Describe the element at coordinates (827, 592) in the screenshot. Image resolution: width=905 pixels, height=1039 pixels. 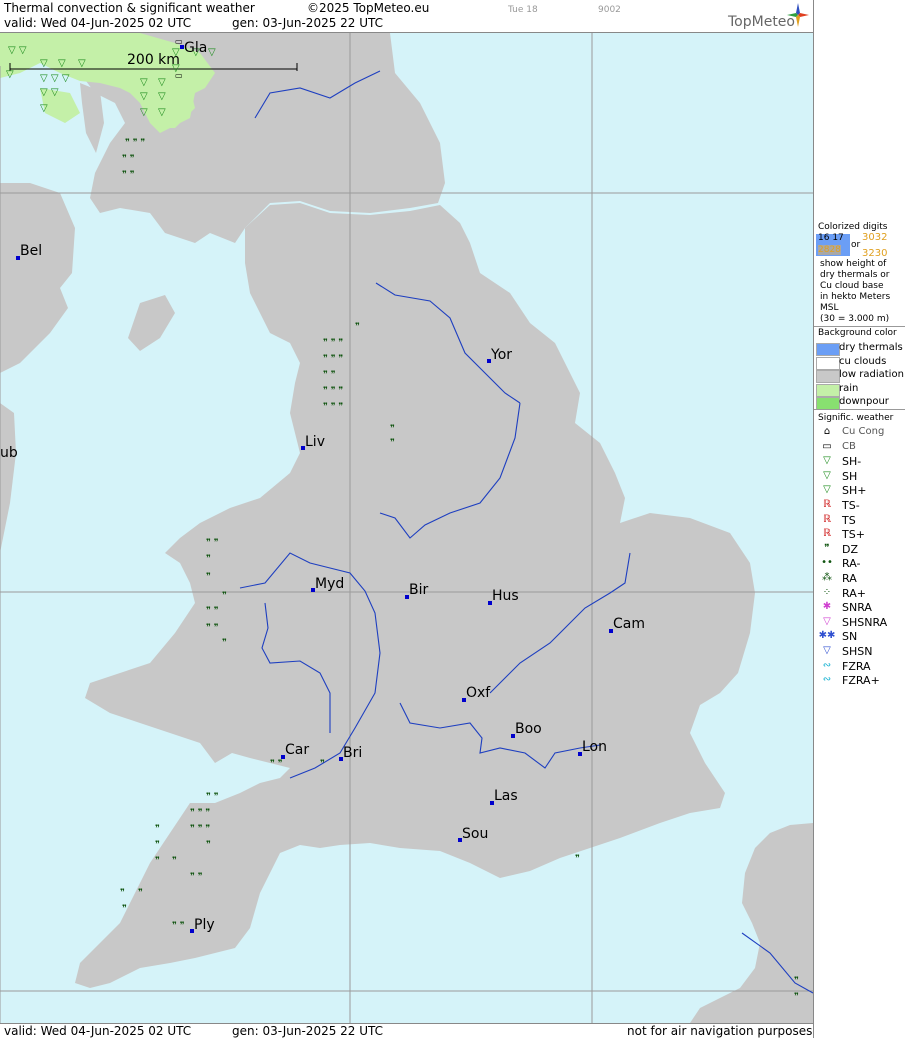
I see `rain-heavy-icon: ⁘` at that location.